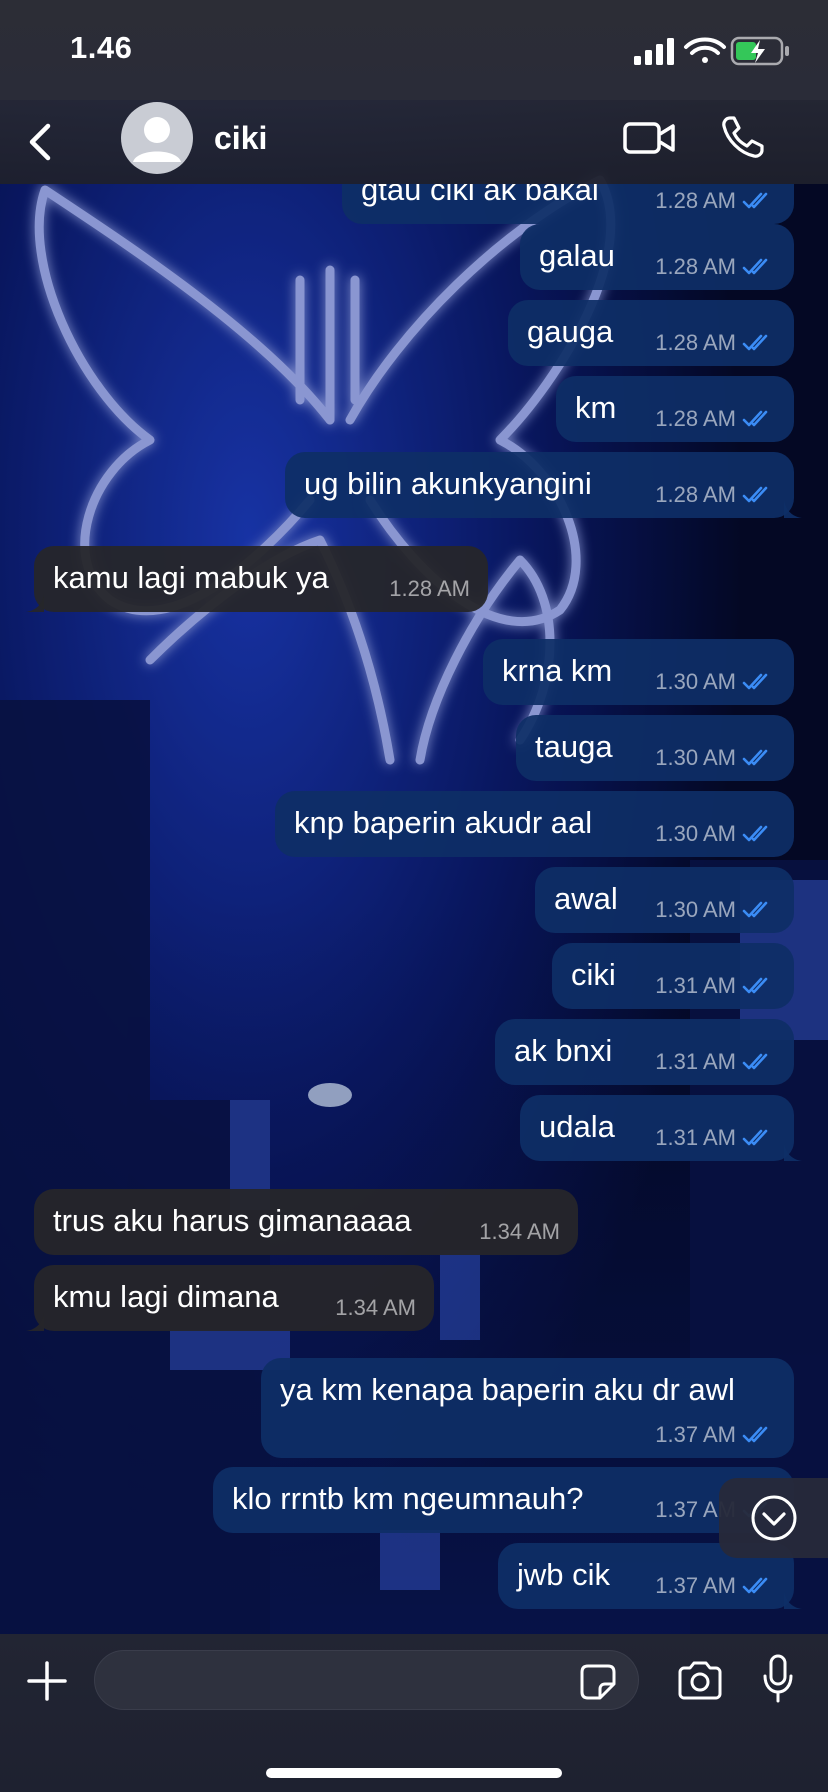  I want to click on status-icons, so click(711, 51).